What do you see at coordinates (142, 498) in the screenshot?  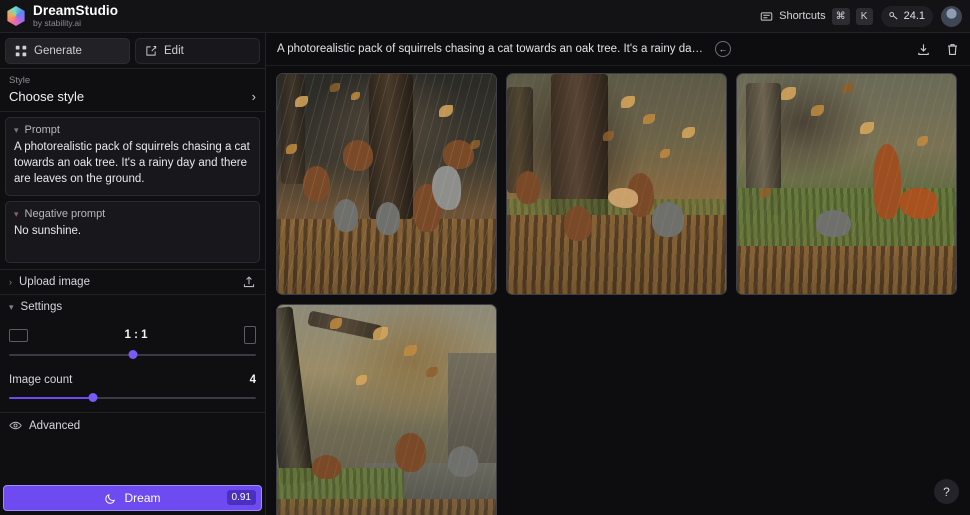 I see `dream-button-label: Dream` at bounding box center [142, 498].